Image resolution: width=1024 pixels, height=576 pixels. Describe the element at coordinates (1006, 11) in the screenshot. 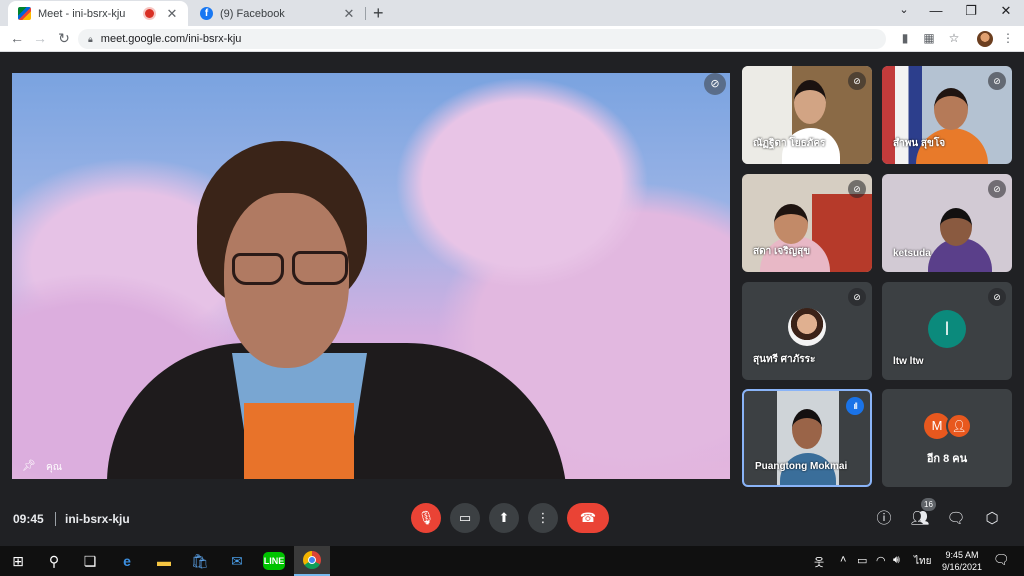

I see `close-window-icon: ✕` at that location.